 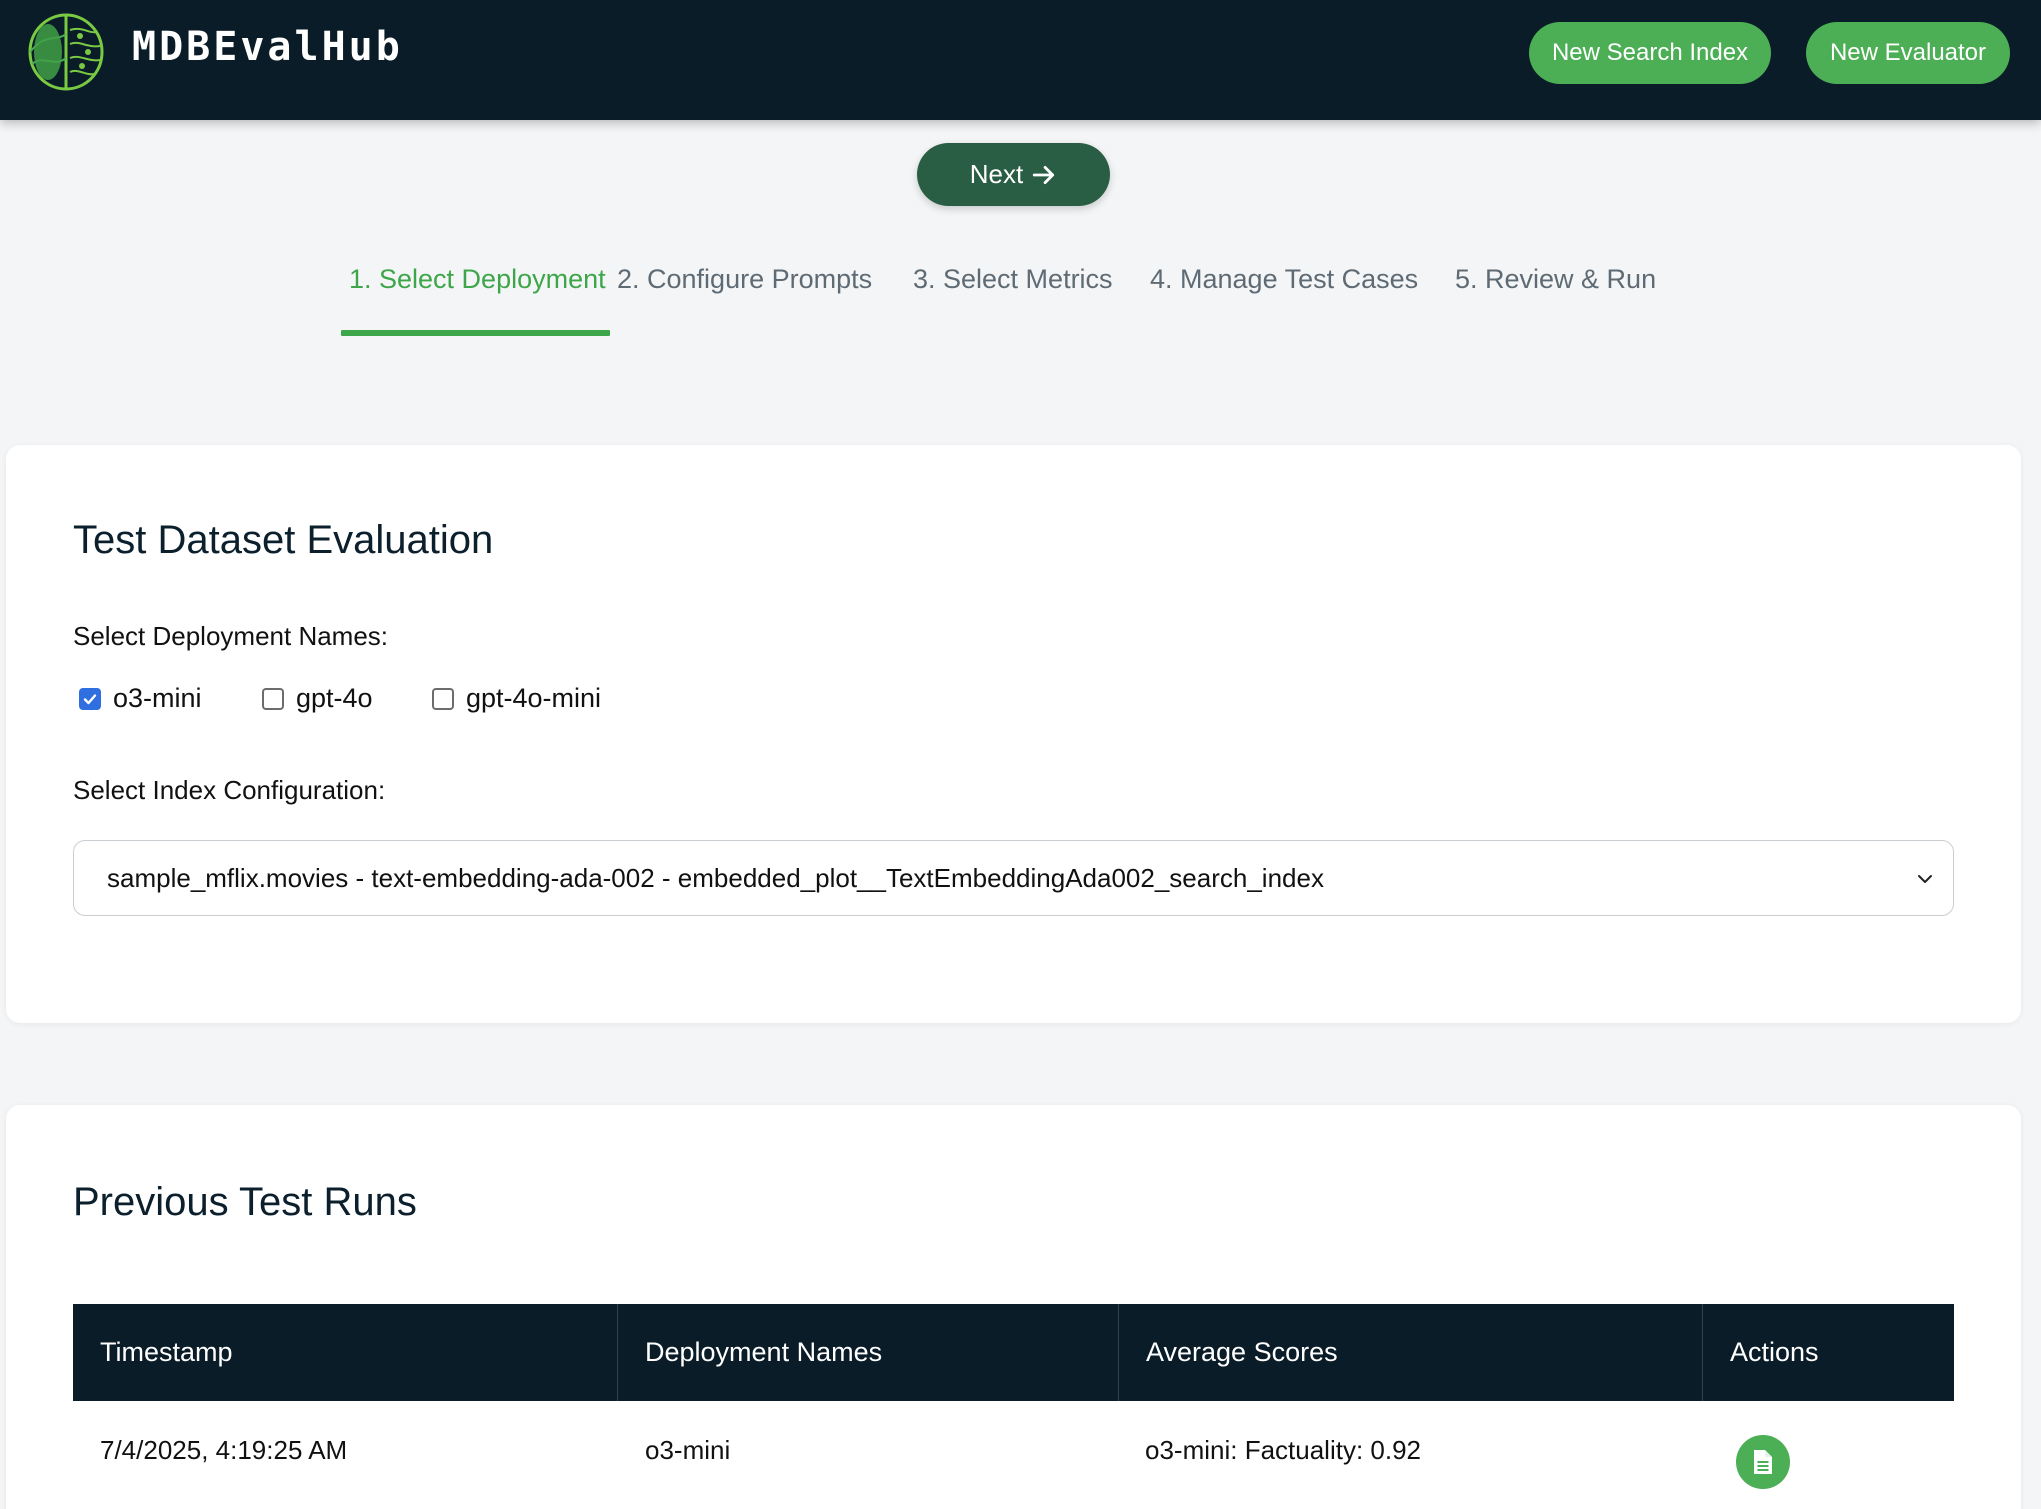 I want to click on previous-runs-title: Previous Test Runs, so click(x=245, y=1202).